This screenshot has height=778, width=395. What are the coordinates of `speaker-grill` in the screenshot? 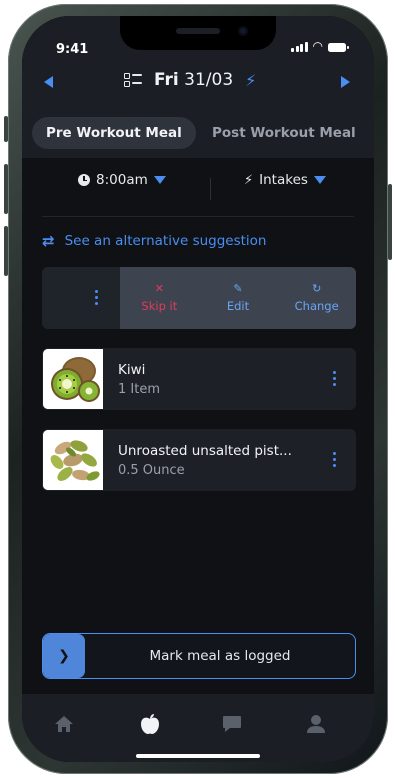 It's located at (198, 31).